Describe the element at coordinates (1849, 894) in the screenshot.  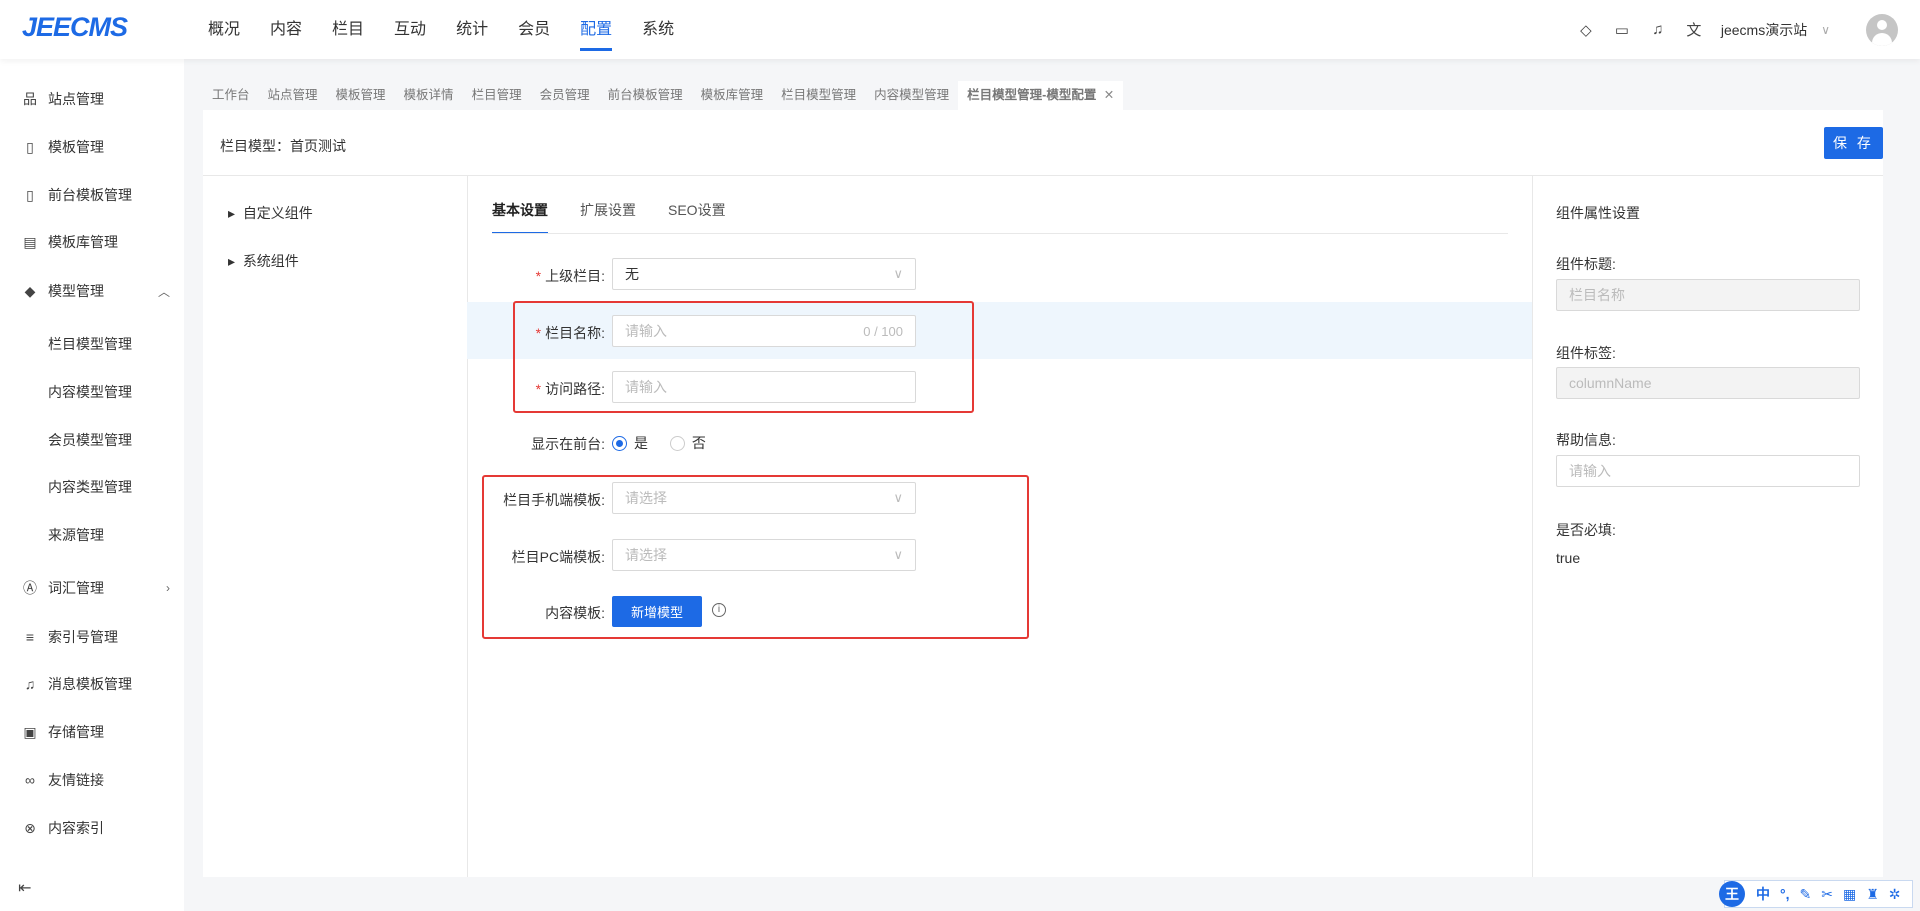
I see `keyboard-icon: ▦` at that location.